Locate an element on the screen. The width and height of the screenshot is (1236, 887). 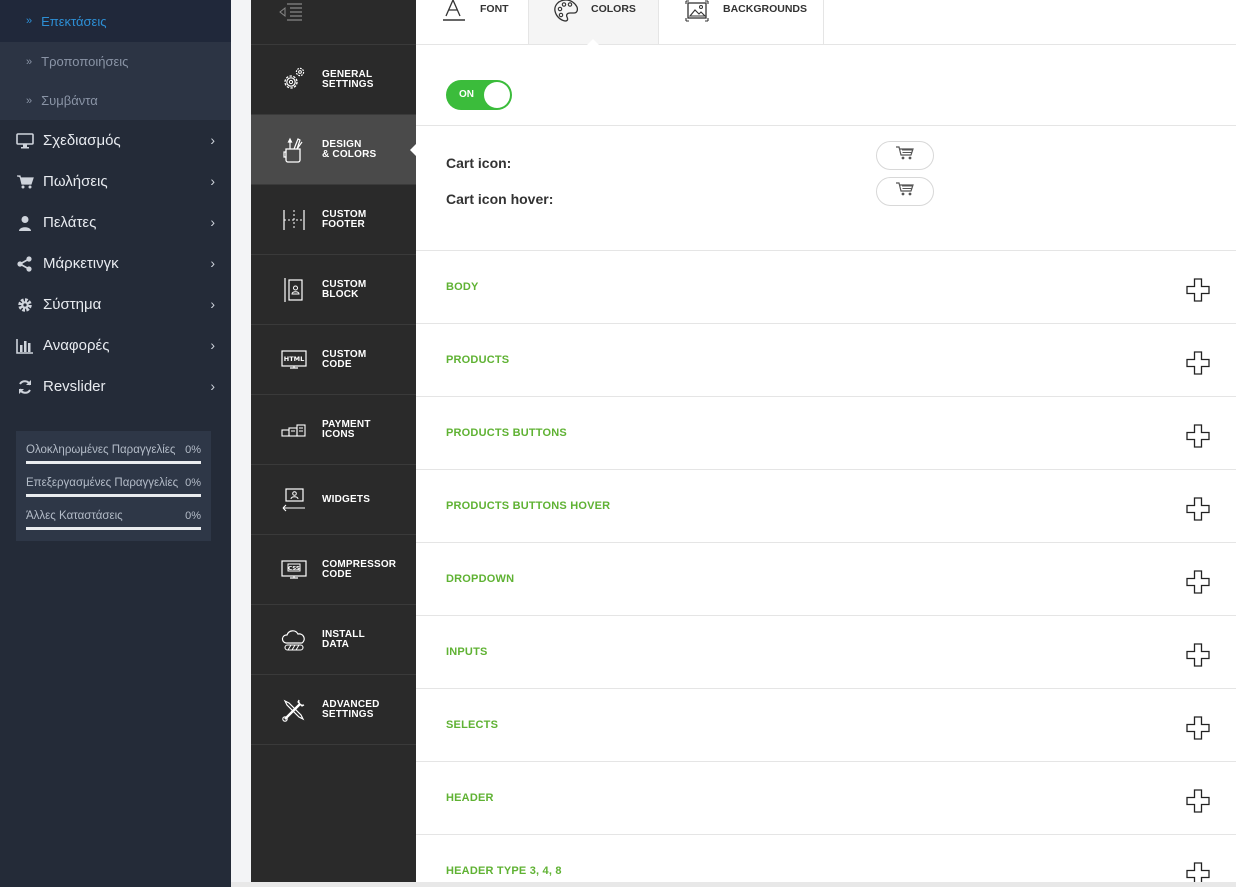
tab-label: BACKGROUNDS is located at coordinates (765, 9).